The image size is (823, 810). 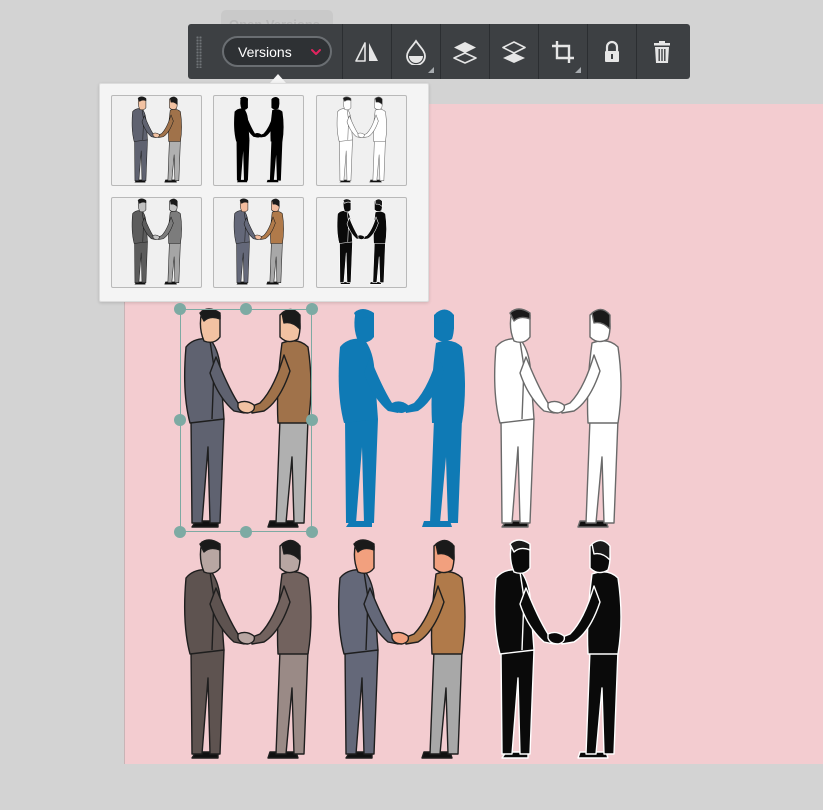 I want to click on bring-forward-button, so click(x=465, y=51).